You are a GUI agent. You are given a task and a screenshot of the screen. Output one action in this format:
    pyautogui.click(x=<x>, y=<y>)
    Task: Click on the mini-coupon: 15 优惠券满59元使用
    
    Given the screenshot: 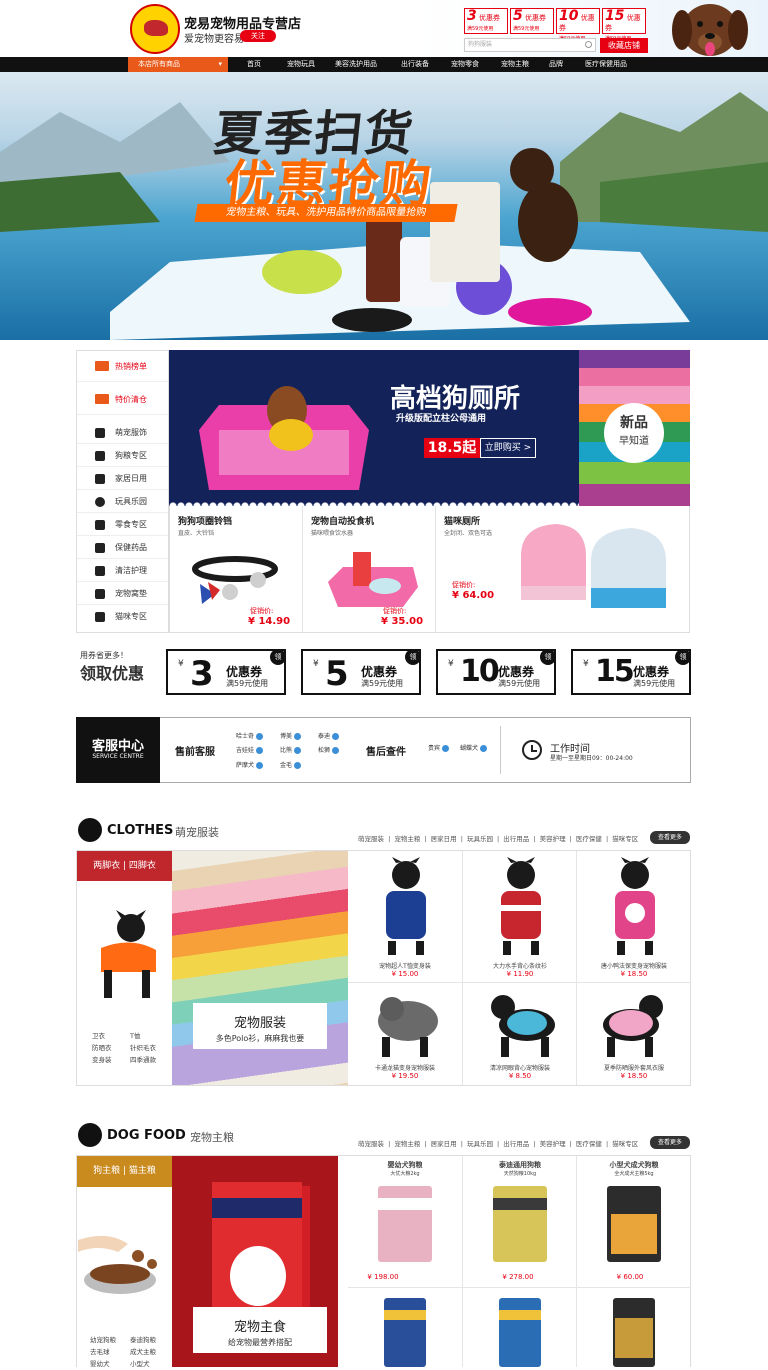 What is the action you would take?
    pyautogui.click(x=624, y=25)
    